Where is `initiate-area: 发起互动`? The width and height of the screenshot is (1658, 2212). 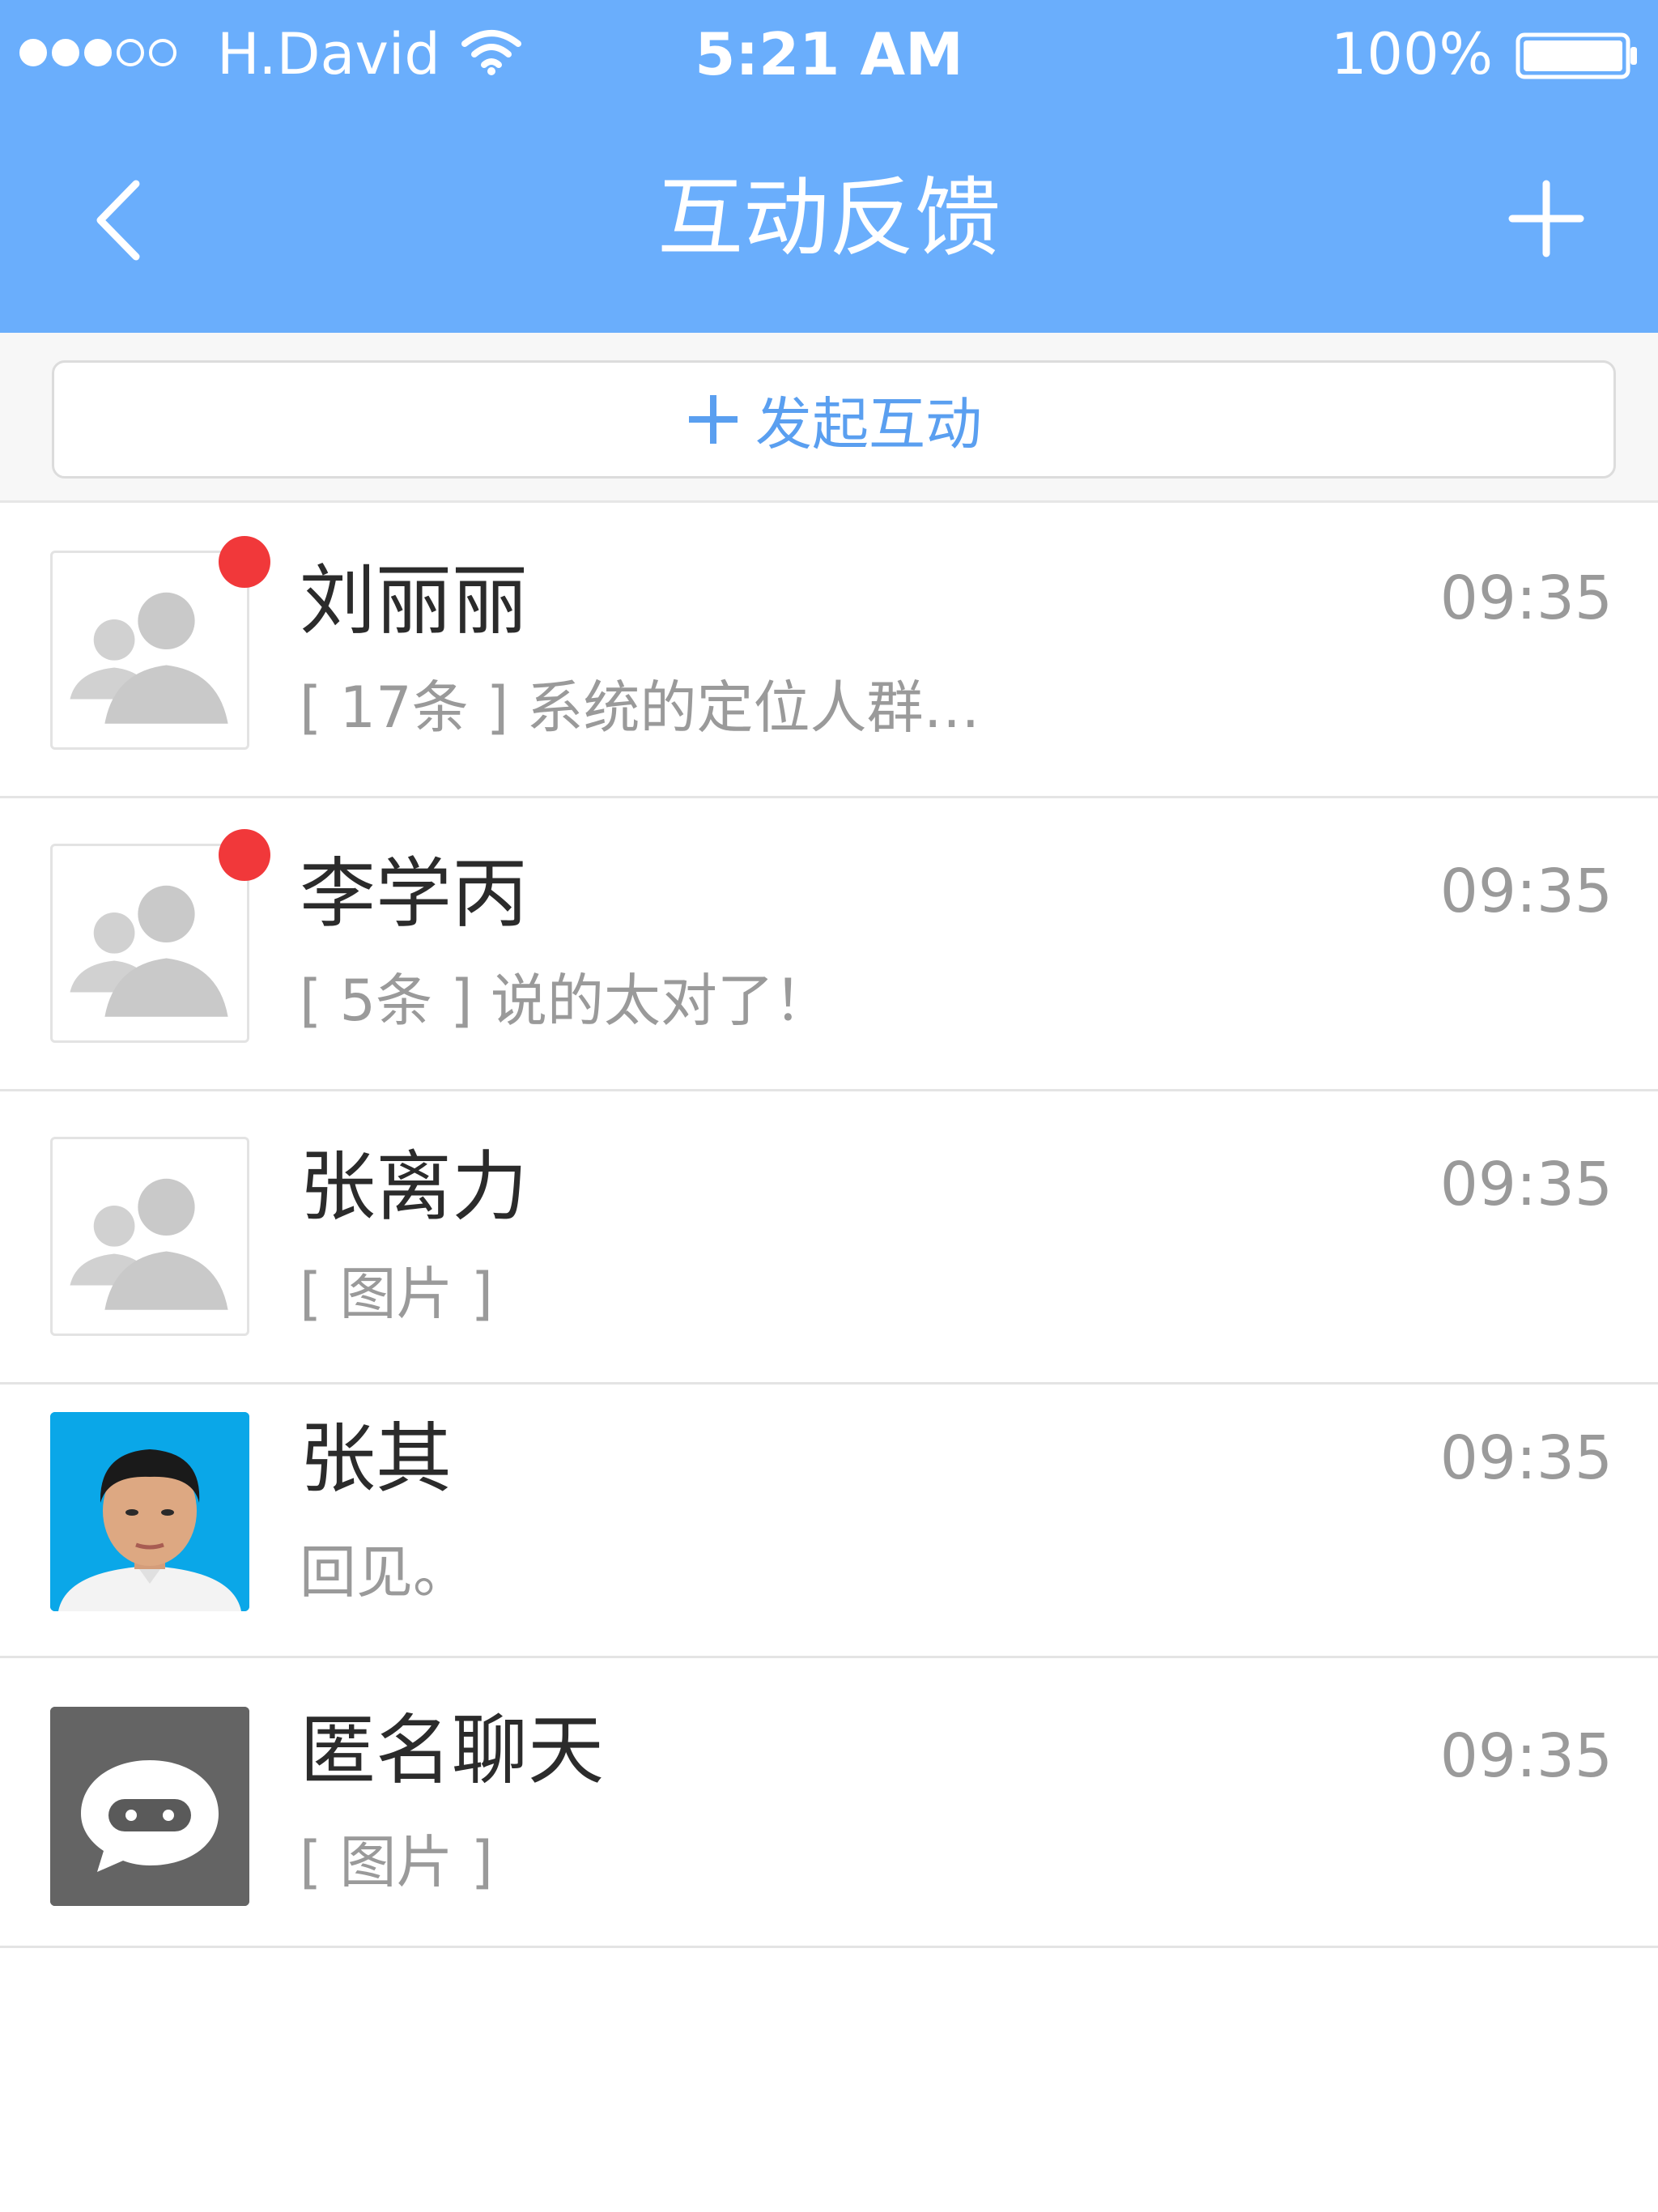
initiate-area: 发起互动 is located at coordinates (829, 418).